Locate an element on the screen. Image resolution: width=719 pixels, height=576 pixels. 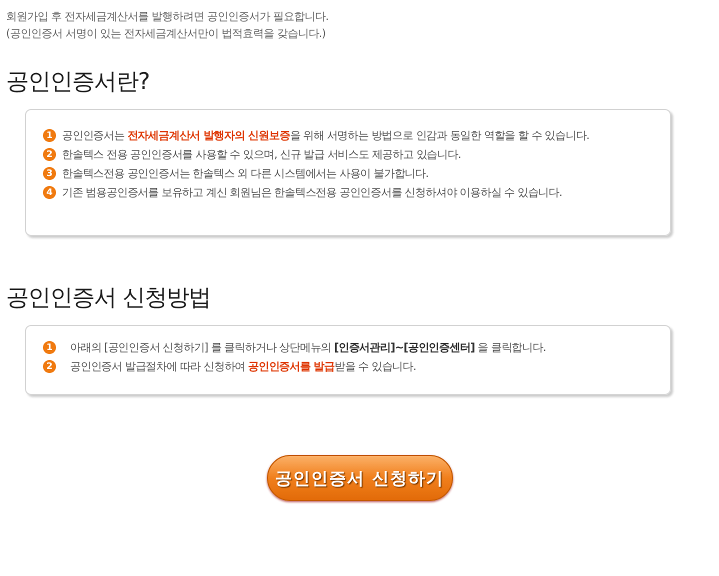
info-text: 공인인증서는 전자세금계산서 발행자의 신원보증을 위해 서명하는 방법으로 인감과 동일한 역할을 할 수 있습니다. is located at coordinates (326, 135).